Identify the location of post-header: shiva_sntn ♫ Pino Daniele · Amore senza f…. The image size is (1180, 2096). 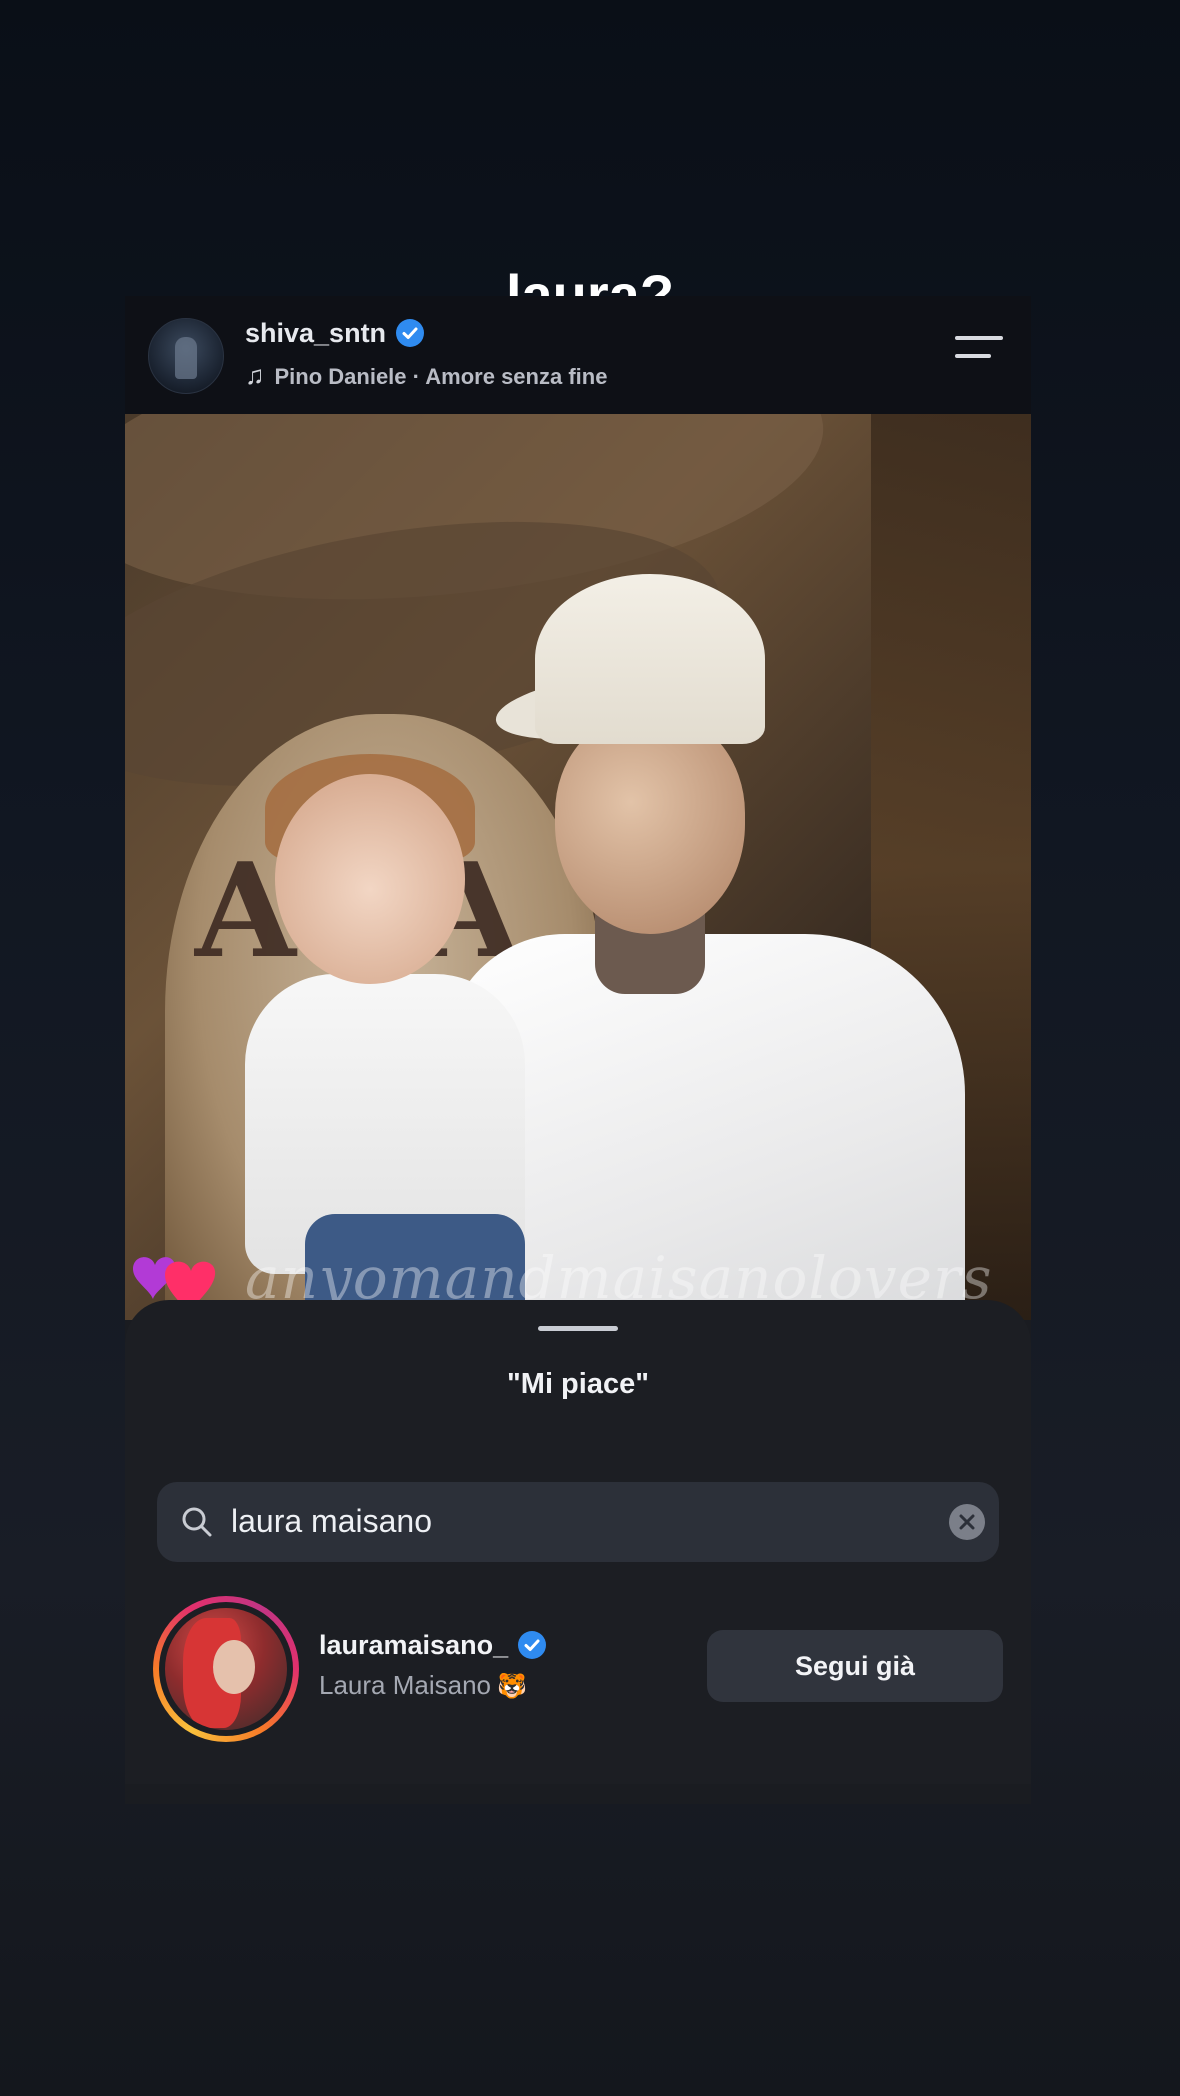
(578, 355).